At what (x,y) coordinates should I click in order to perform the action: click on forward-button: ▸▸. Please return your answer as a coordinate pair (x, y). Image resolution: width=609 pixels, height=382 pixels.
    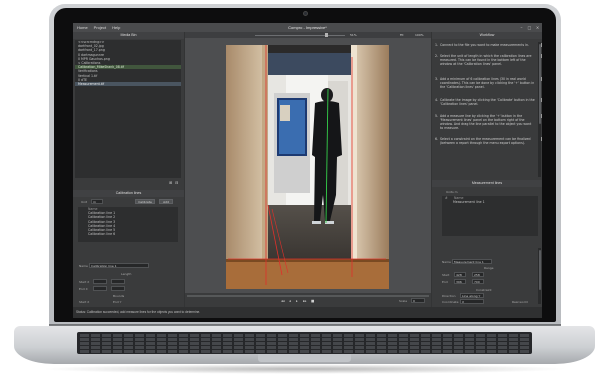
    Looking at the image, I should click on (305, 301).